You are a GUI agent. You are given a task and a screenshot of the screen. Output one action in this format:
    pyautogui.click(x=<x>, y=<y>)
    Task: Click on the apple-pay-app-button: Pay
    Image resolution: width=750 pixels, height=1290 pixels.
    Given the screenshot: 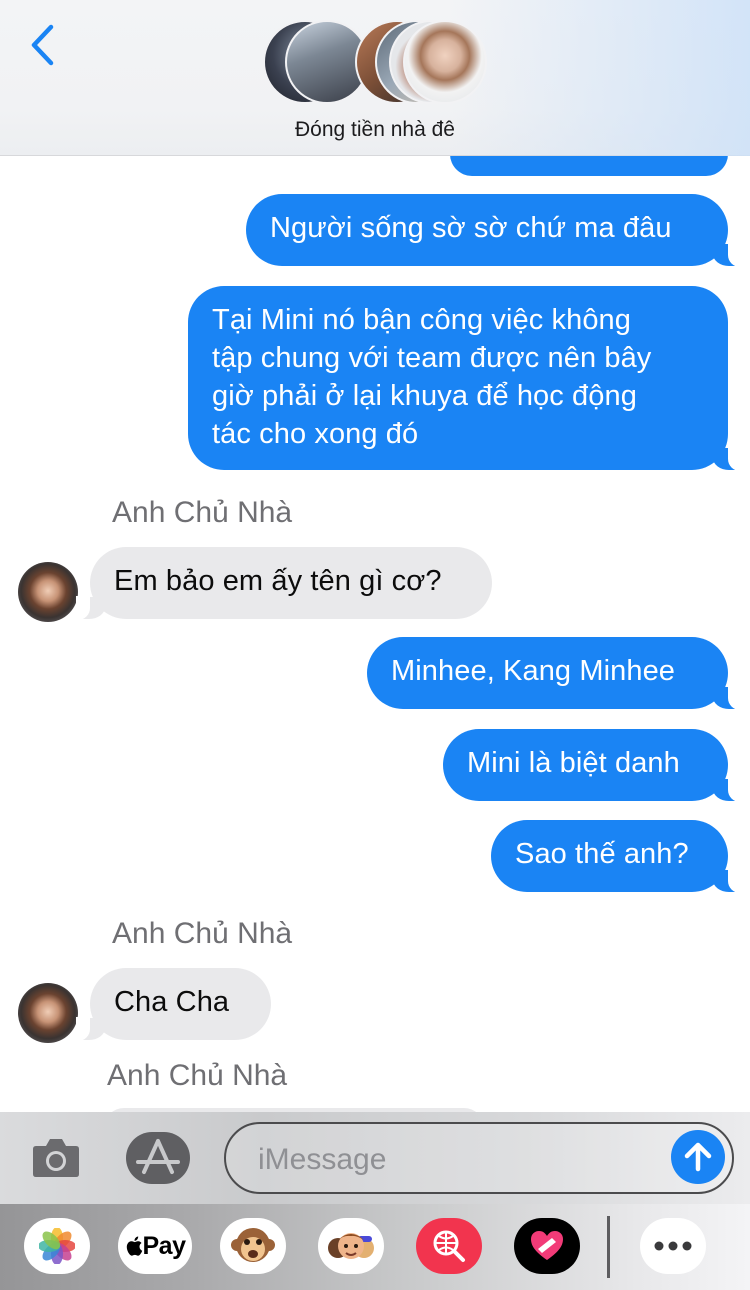 What is the action you would take?
    pyautogui.click(x=155, y=1246)
    